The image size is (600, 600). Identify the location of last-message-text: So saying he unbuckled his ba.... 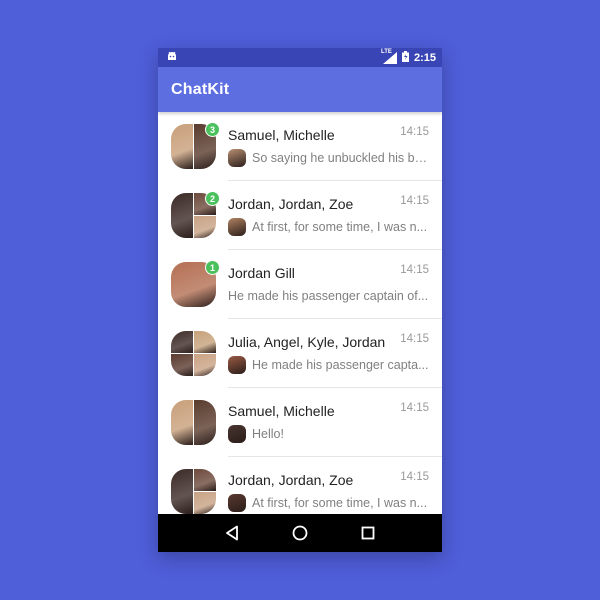
(340, 158).